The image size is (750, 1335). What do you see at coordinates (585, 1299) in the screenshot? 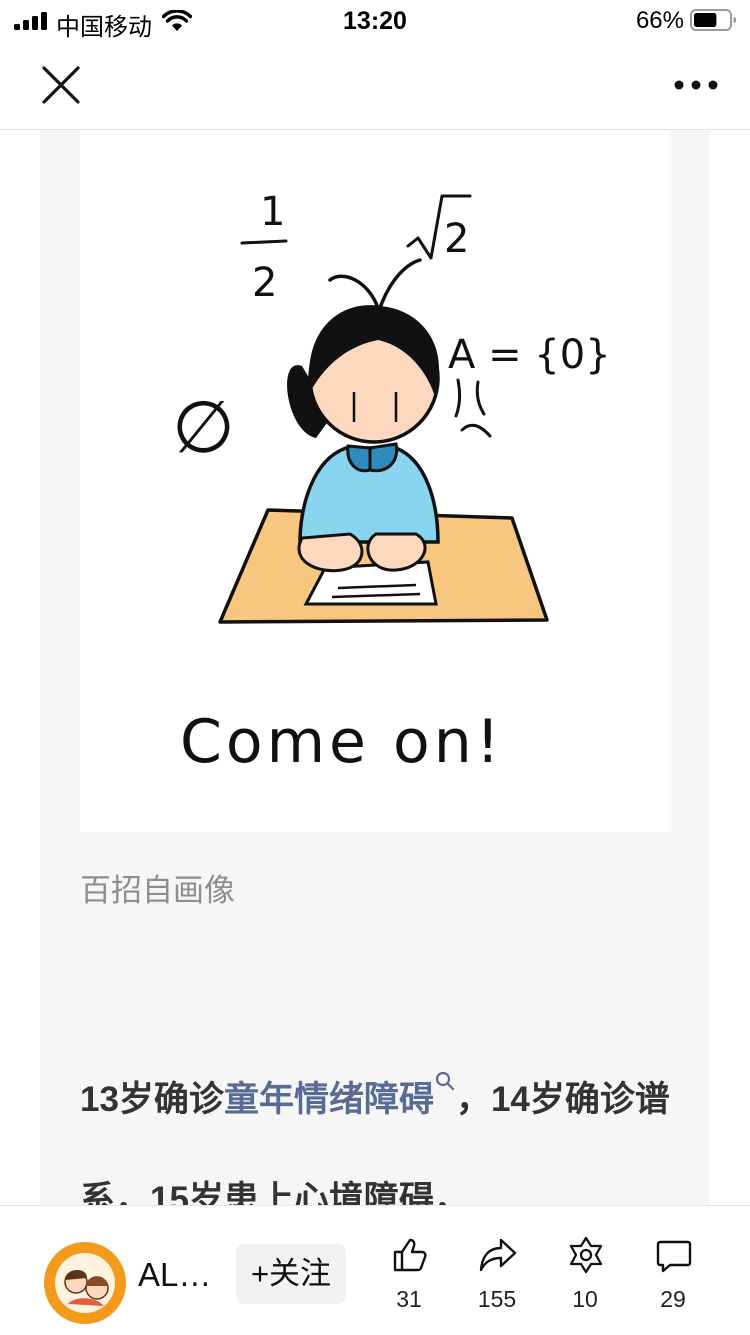
I see `wow-count: 10` at bounding box center [585, 1299].